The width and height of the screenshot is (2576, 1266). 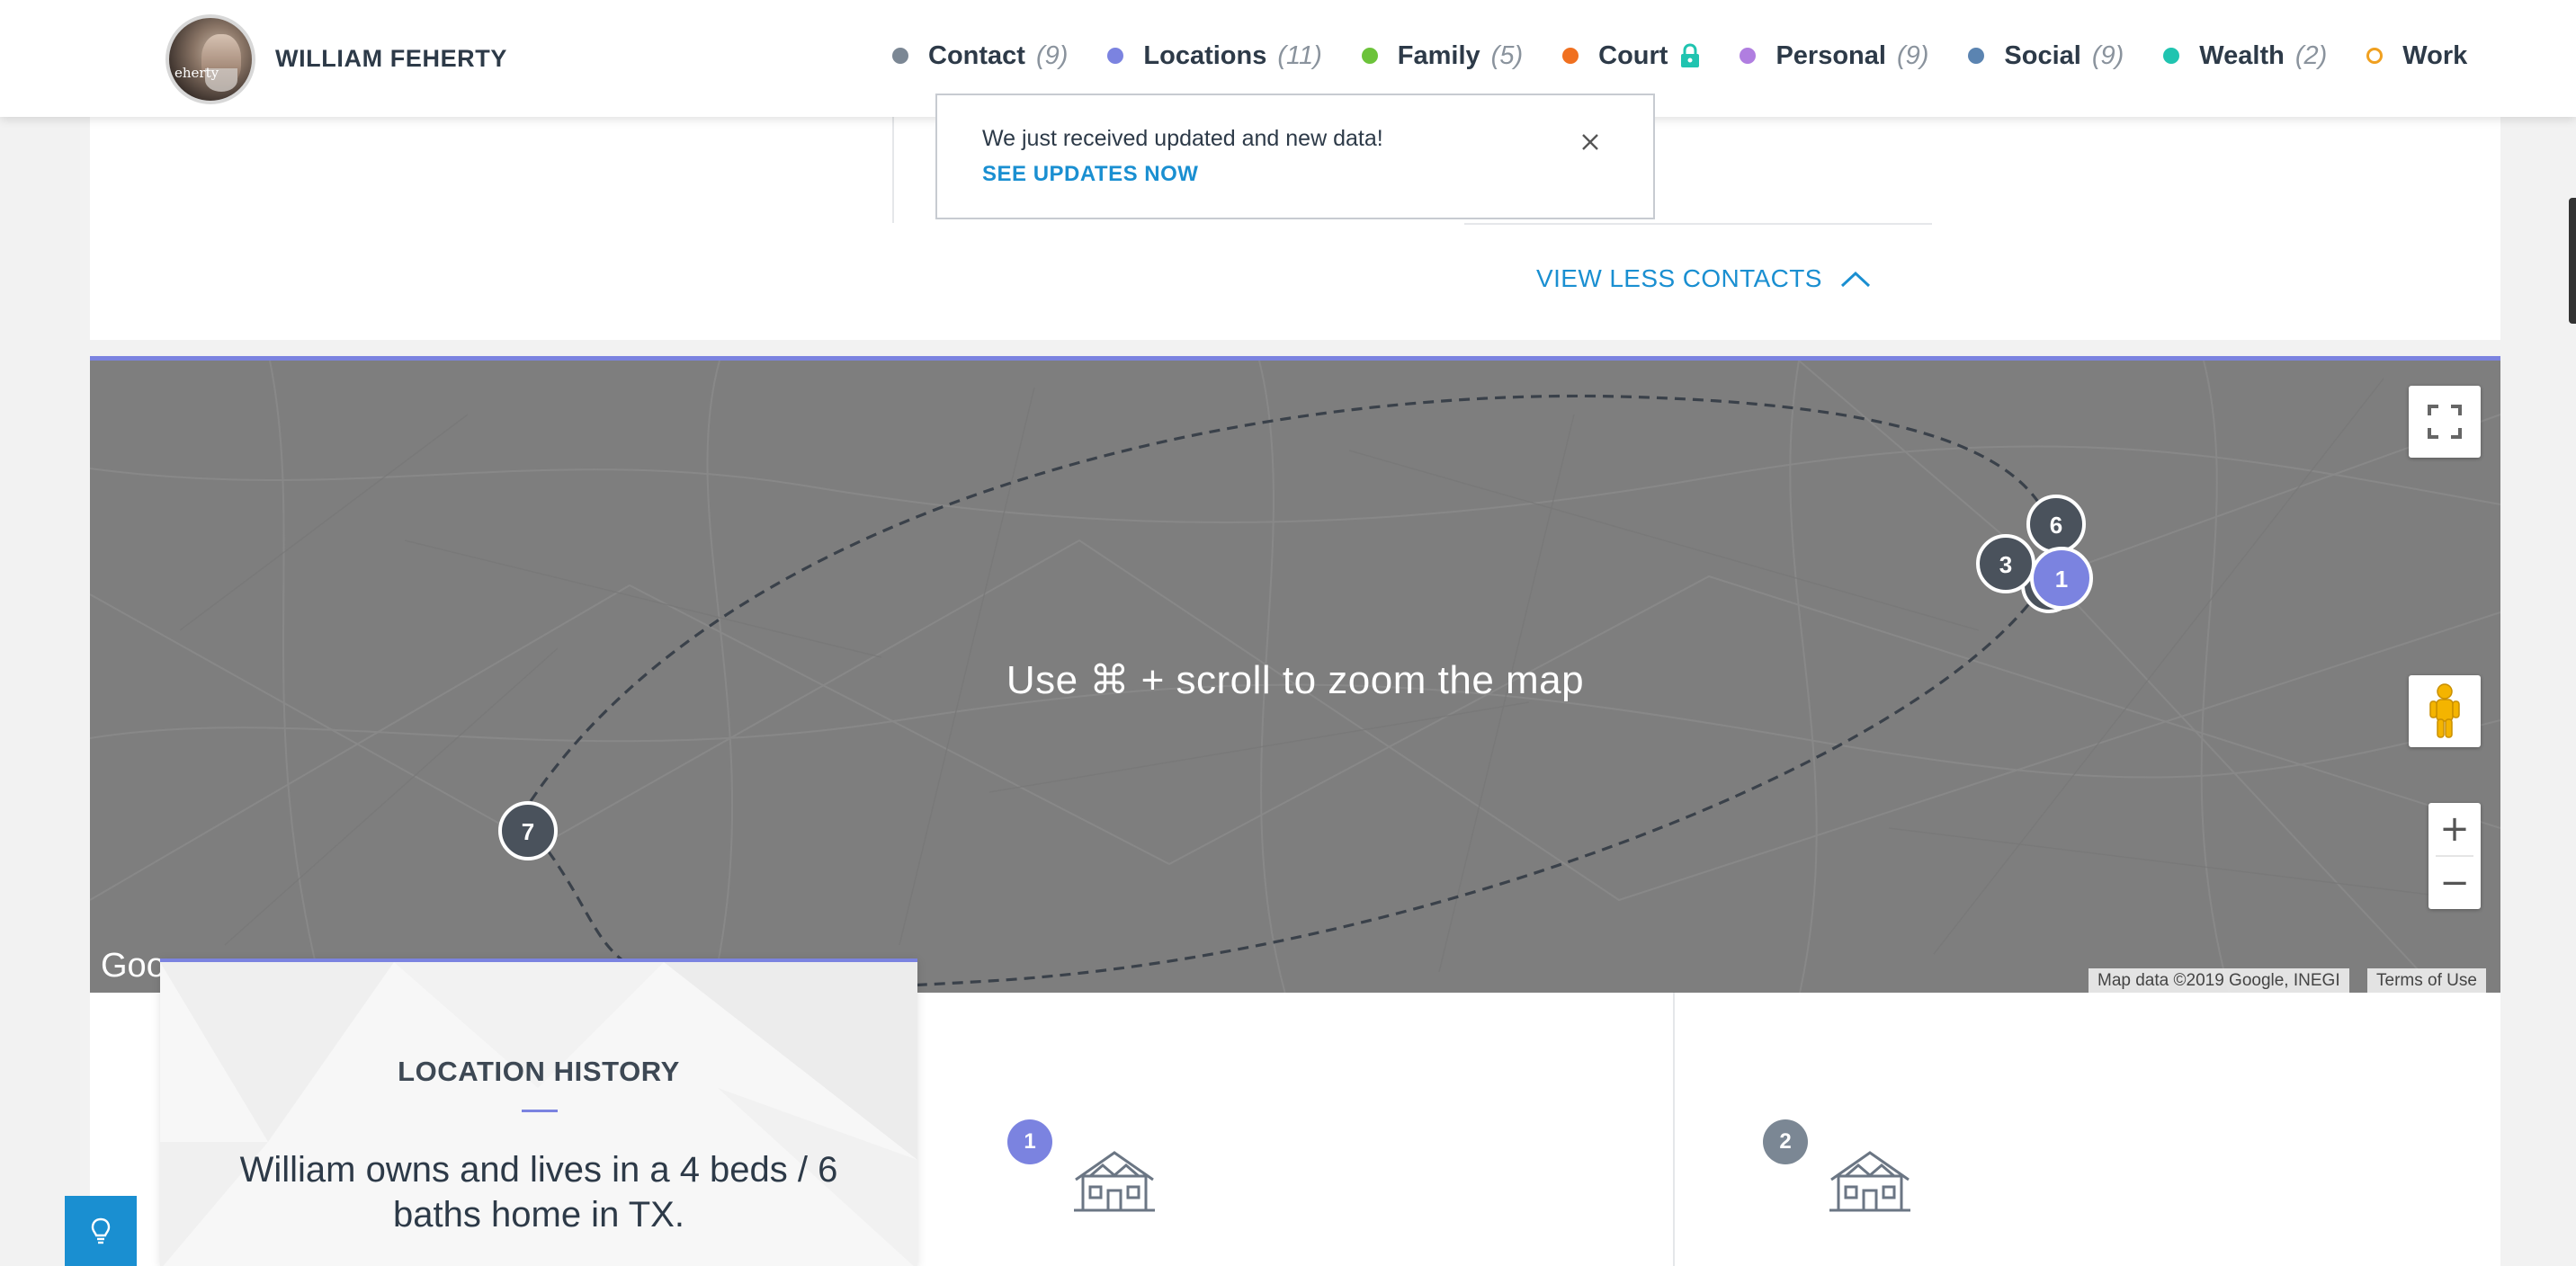 I want to click on zoom-in-button: +, so click(x=2454, y=829).